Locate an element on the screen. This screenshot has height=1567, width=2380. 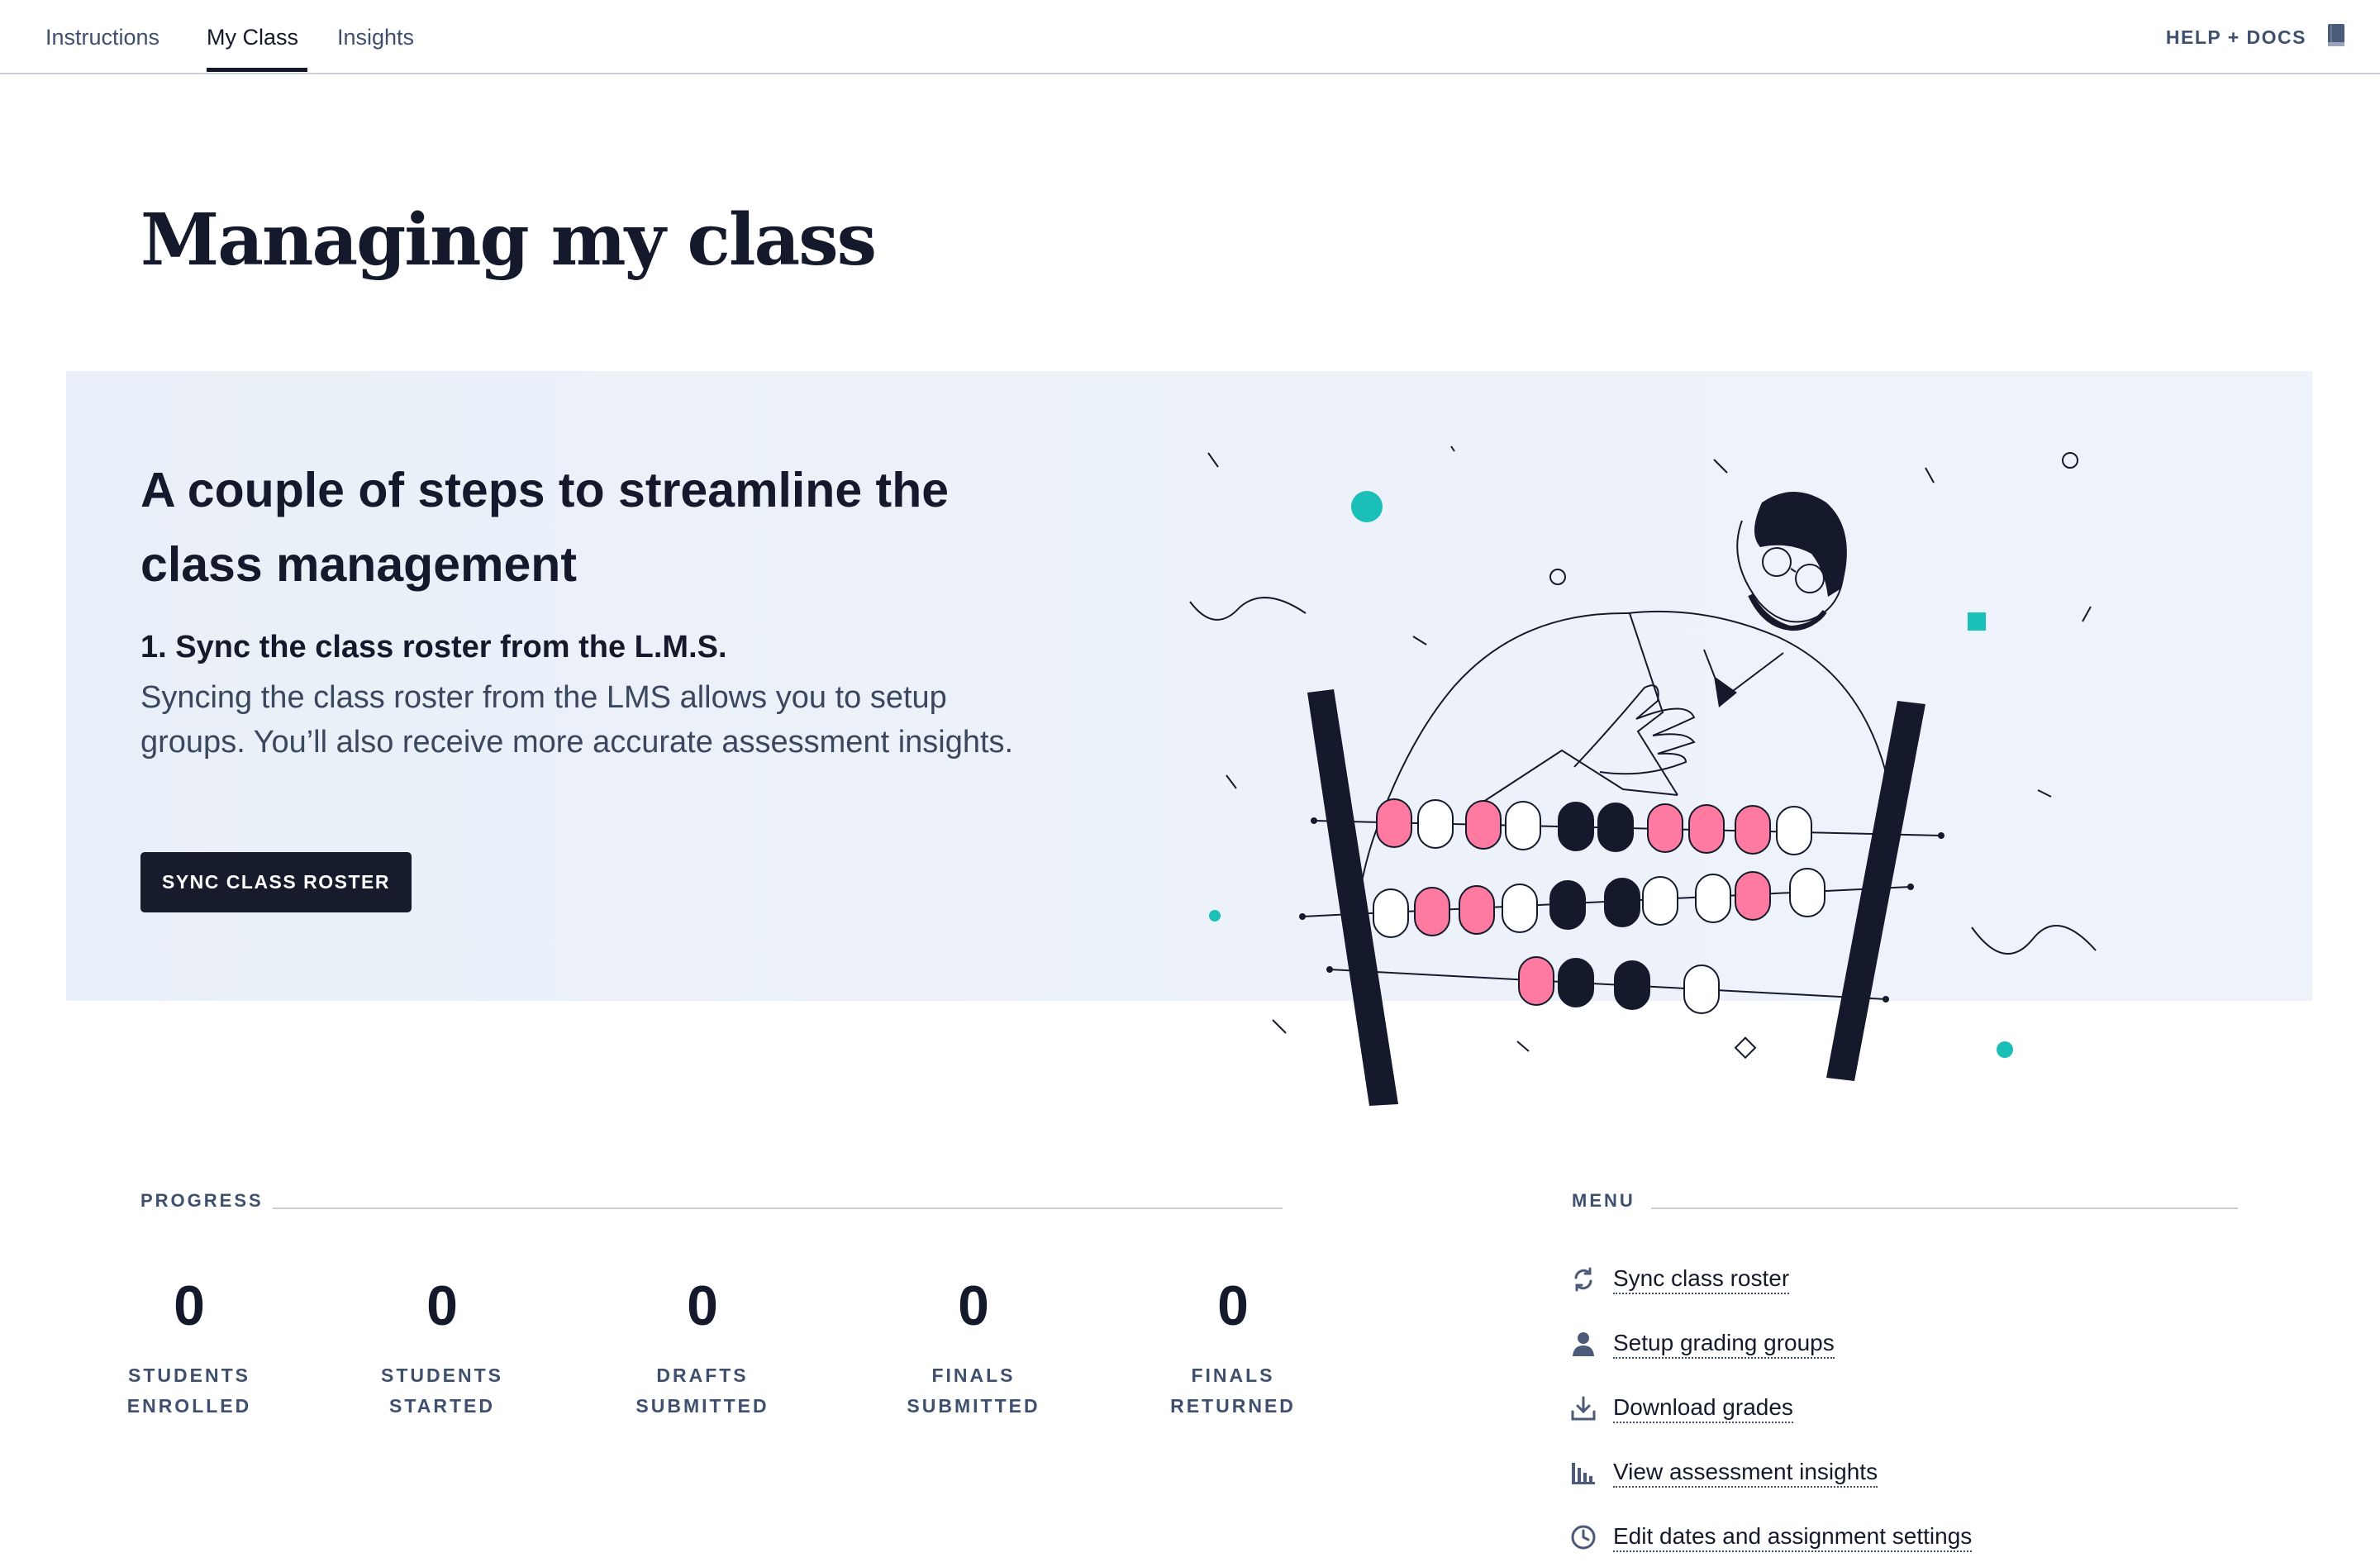
bar-chart-icon is located at coordinates (1583, 1473).